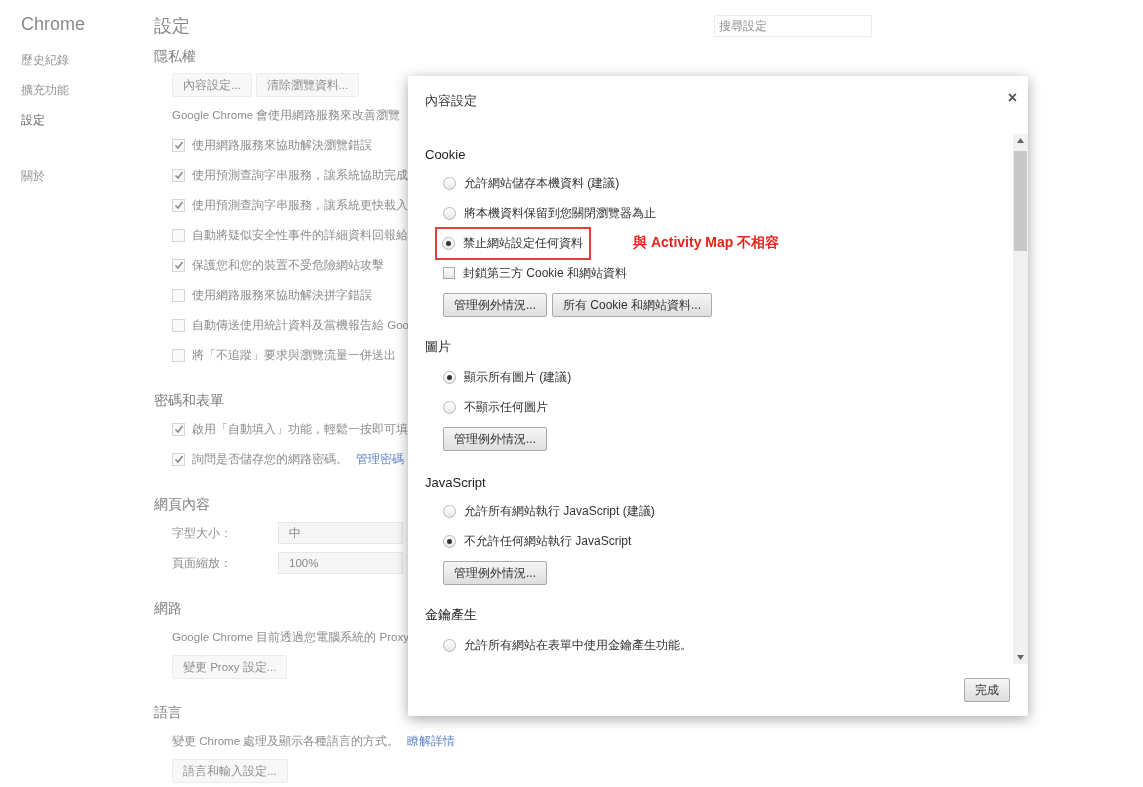 The height and width of the screenshot is (787, 1143). I want to click on radio-label: 不允許任何網站執行 JavaScript, so click(548, 541).